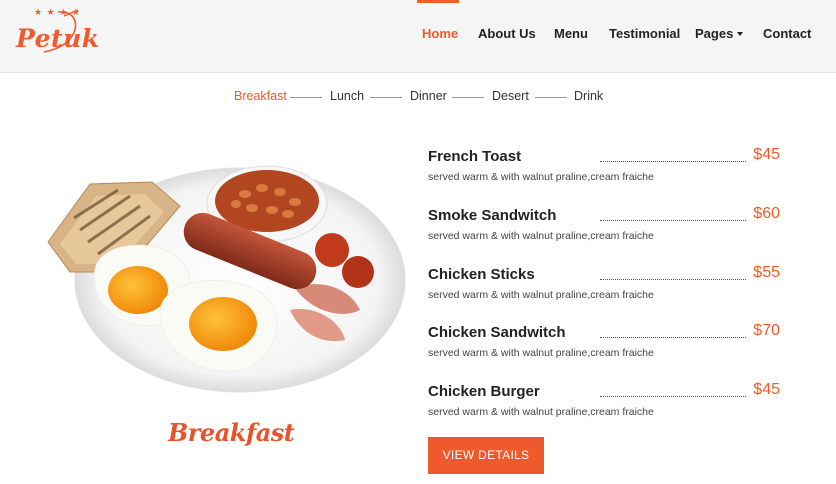 The height and width of the screenshot is (484, 836). I want to click on nav-home: Home, so click(440, 33).